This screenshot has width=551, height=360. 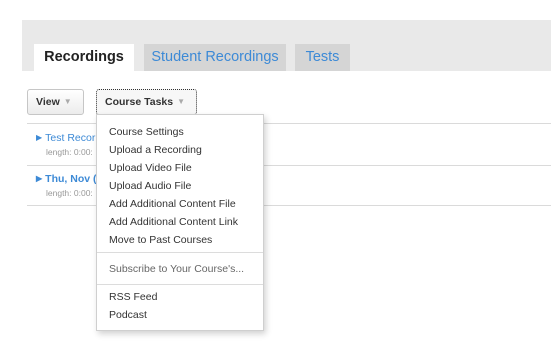 I want to click on course-tasks-button-label: Course Tasks, so click(x=139, y=102).